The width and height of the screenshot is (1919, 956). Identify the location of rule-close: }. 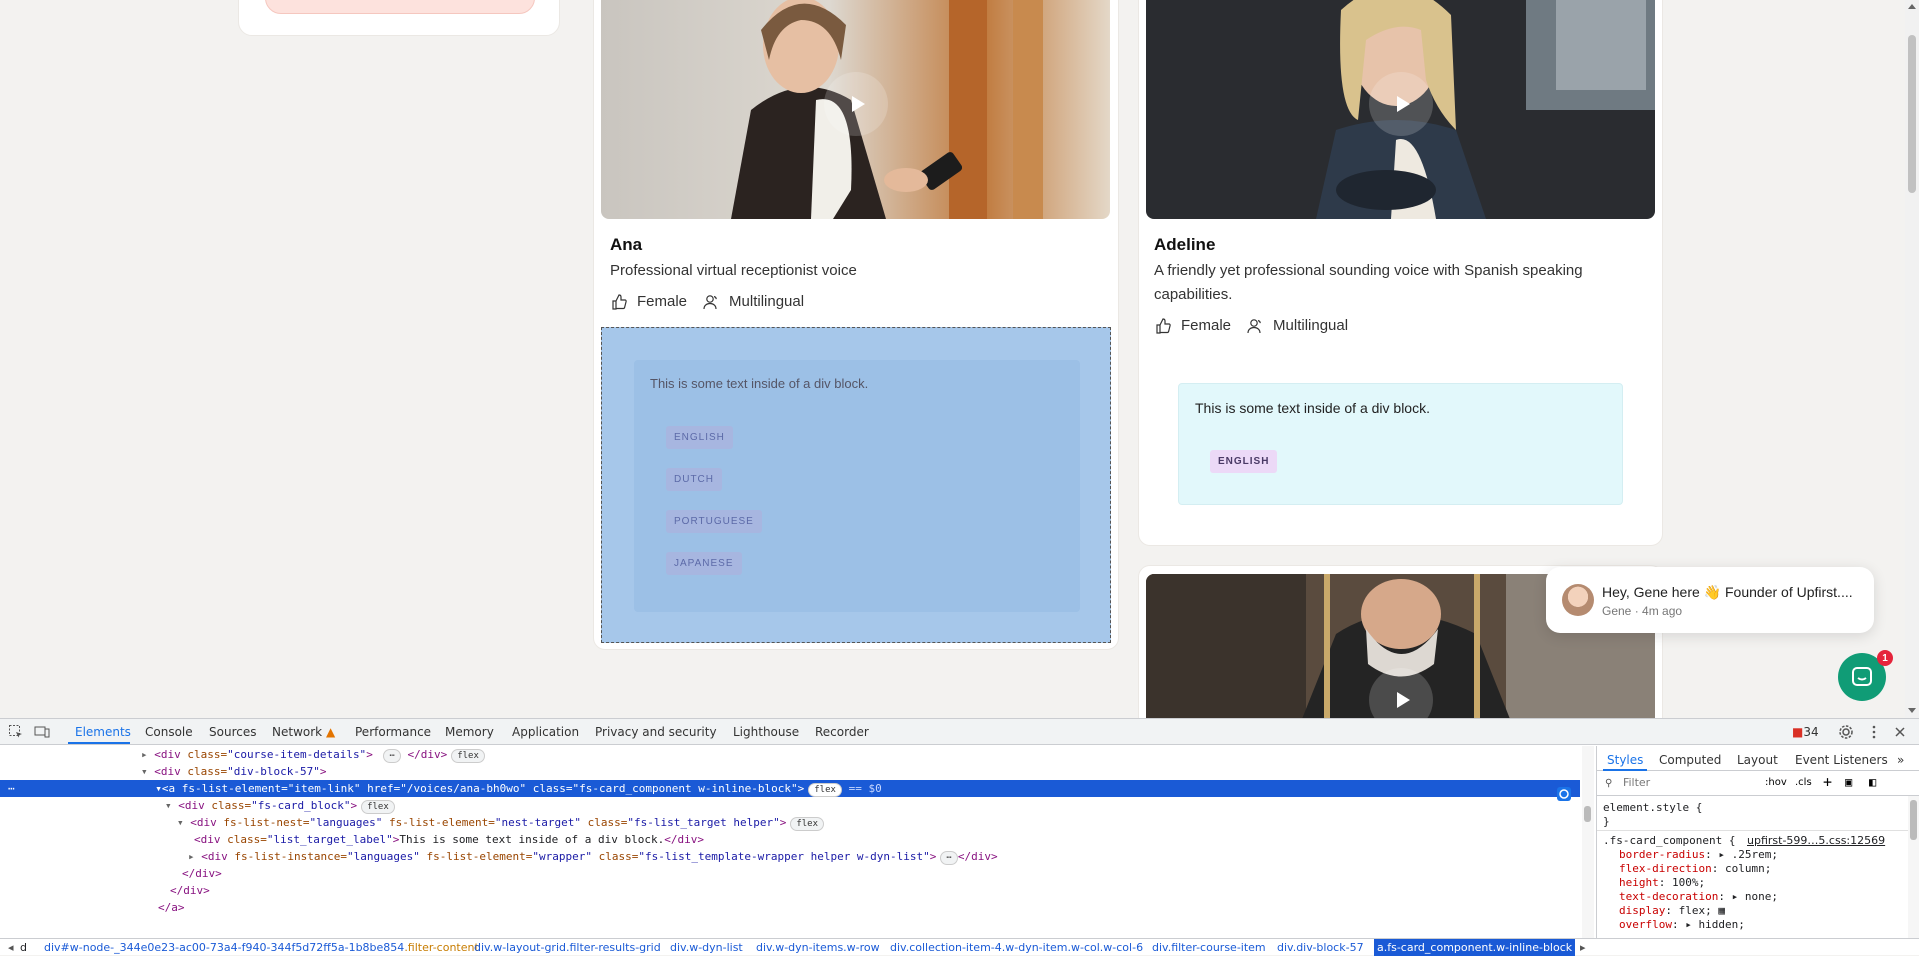
(1606, 821).